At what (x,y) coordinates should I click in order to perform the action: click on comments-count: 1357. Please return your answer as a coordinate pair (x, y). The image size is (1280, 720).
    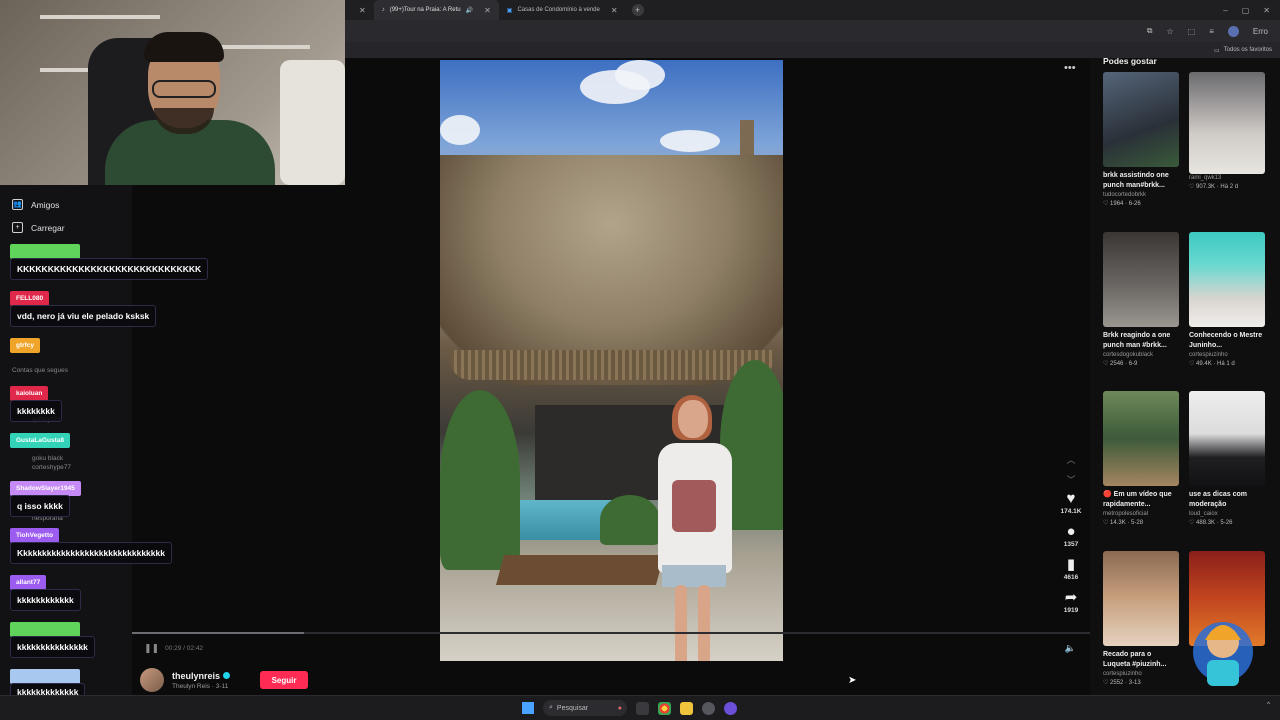
    Looking at the image, I should click on (1071, 544).